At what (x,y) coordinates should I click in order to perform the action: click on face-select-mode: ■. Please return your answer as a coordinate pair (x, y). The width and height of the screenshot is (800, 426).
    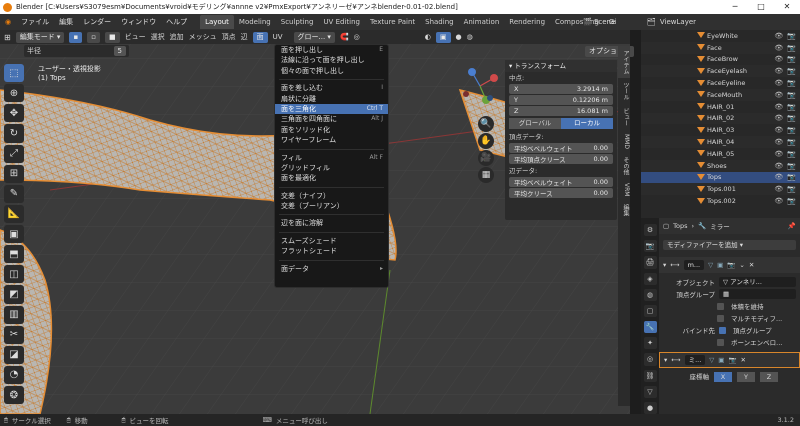
    Looking at the image, I should click on (112, 37).